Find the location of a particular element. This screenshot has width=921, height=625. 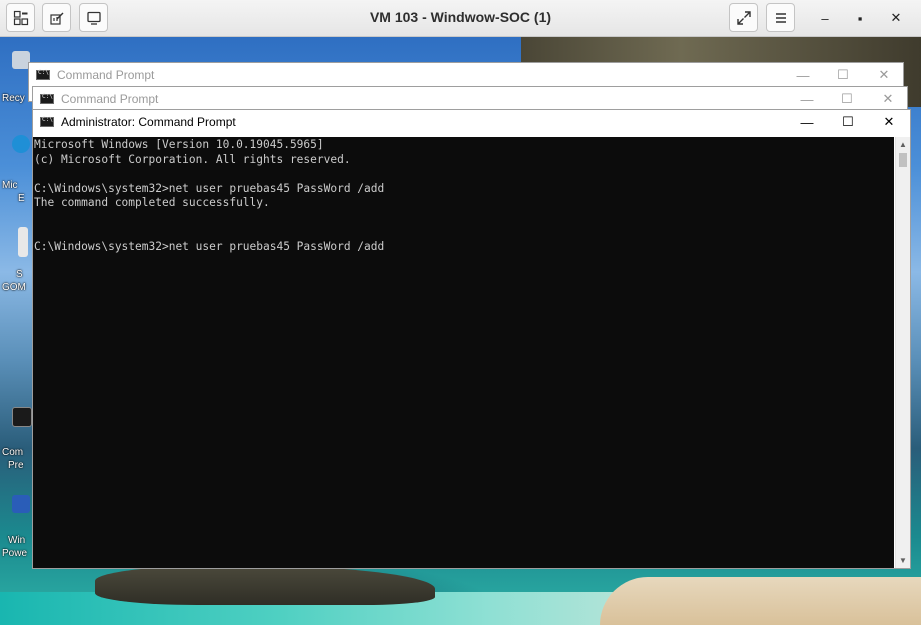

fullscreen-button is located at coordinates (743, 17).